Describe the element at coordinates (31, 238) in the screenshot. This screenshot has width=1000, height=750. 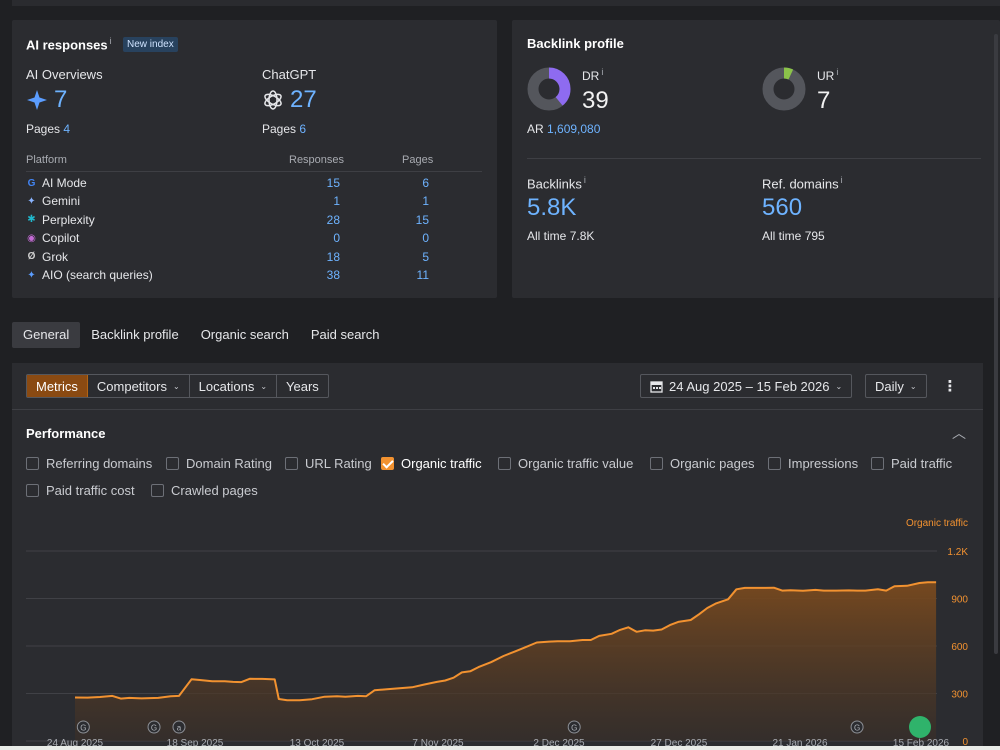
I see `copilot-icon: ◉` at that location.